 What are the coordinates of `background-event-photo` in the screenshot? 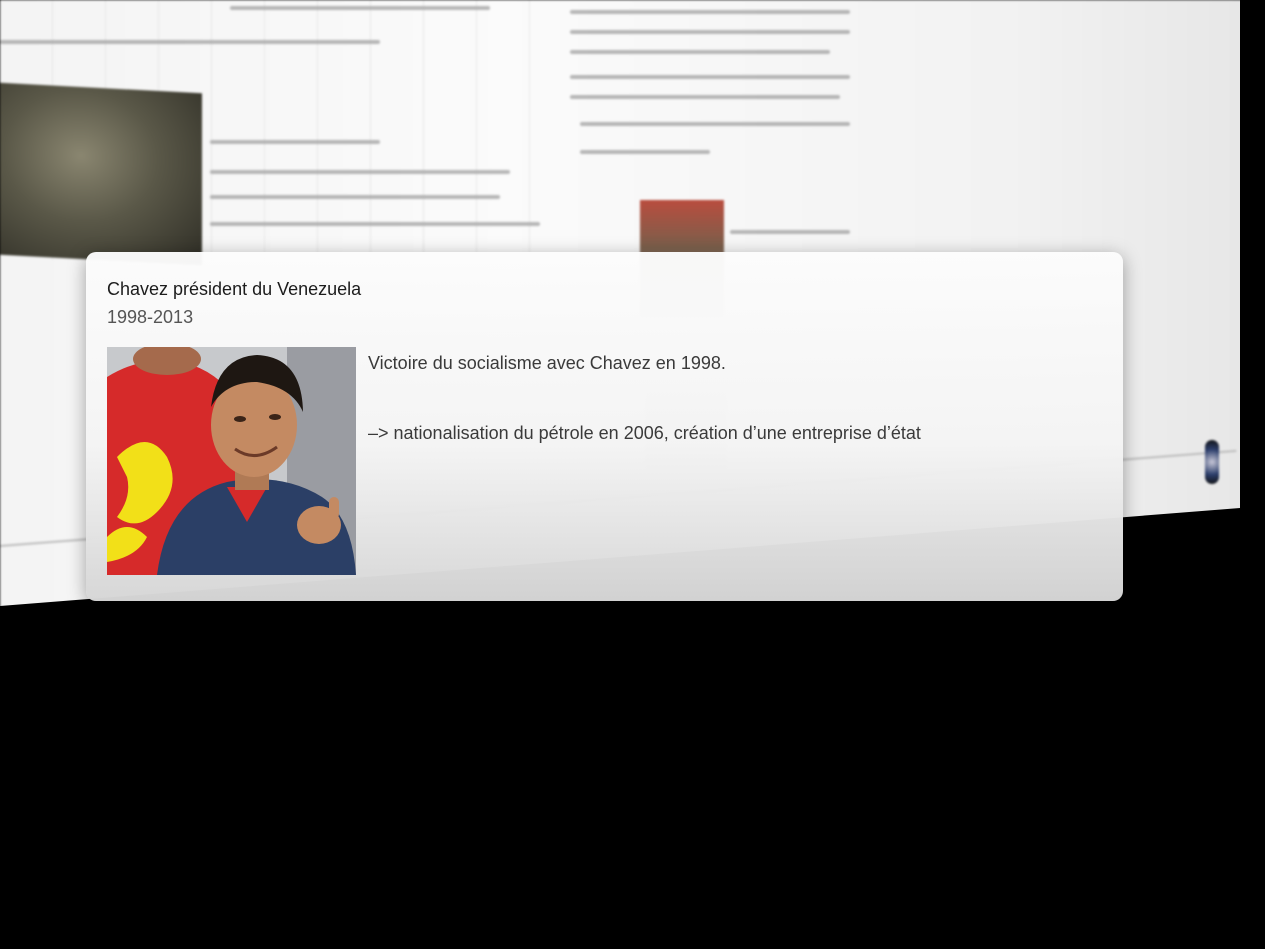 It's located at (101, 174).